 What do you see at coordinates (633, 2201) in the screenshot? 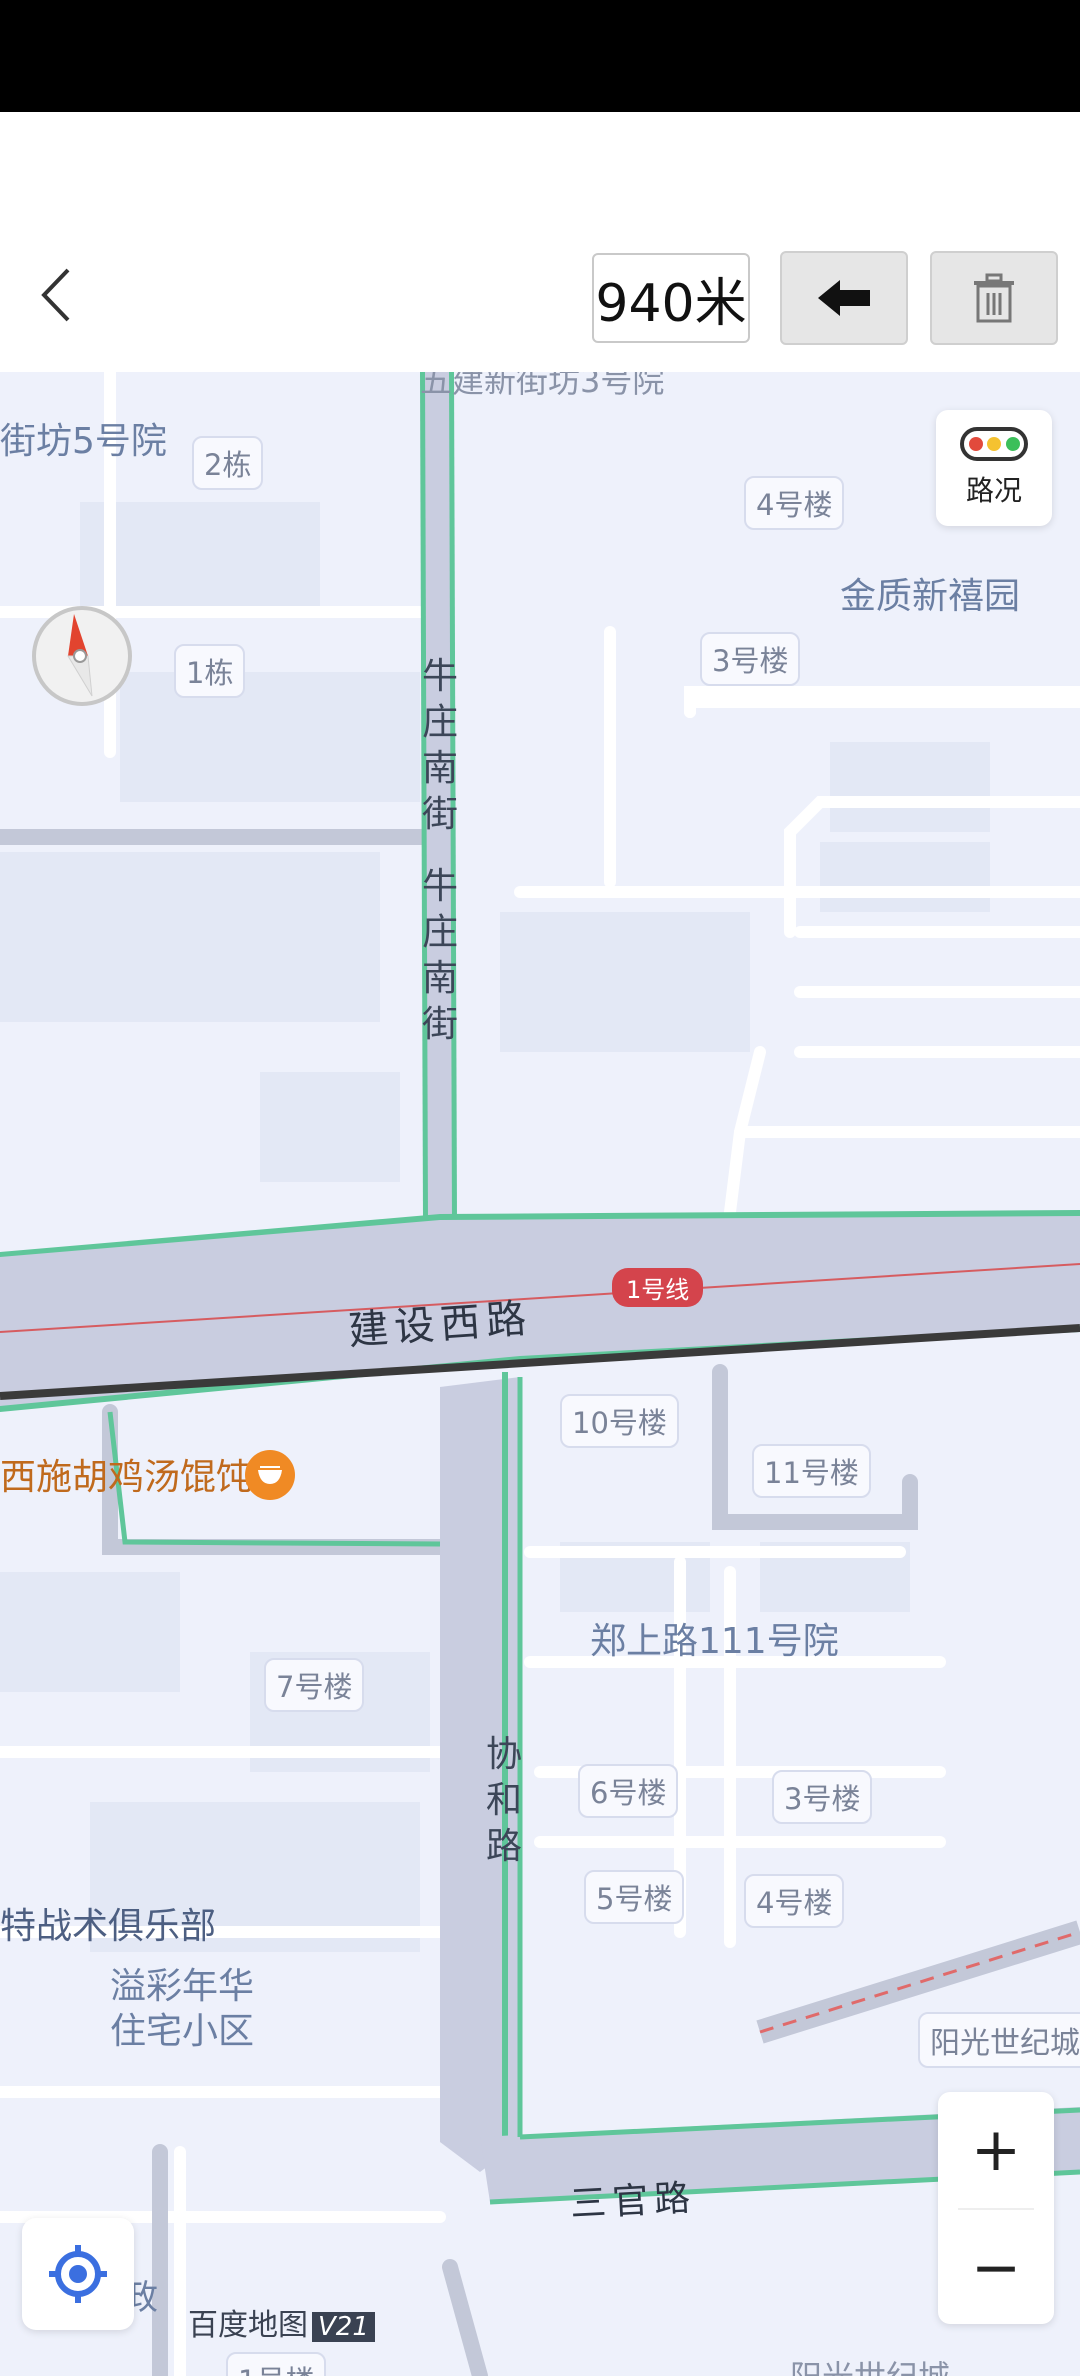
I see `road-label-sanguan: 三官路` at bounding box center [633, 2201].